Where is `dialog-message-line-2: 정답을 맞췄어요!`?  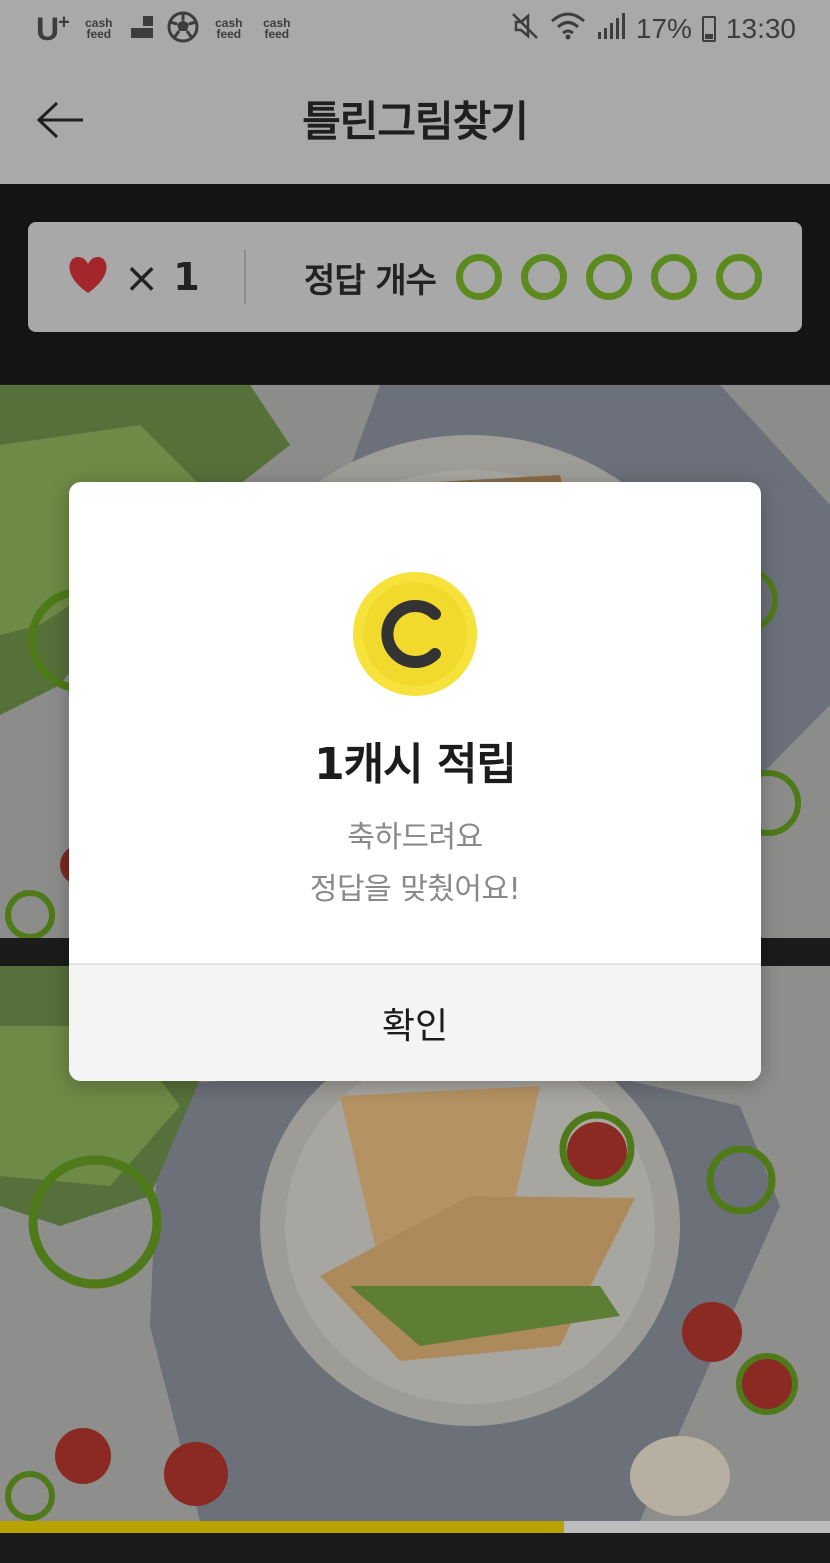 dialog-message-line-2: 정답을 맞췄어요! is located at coordinates (415, 889).